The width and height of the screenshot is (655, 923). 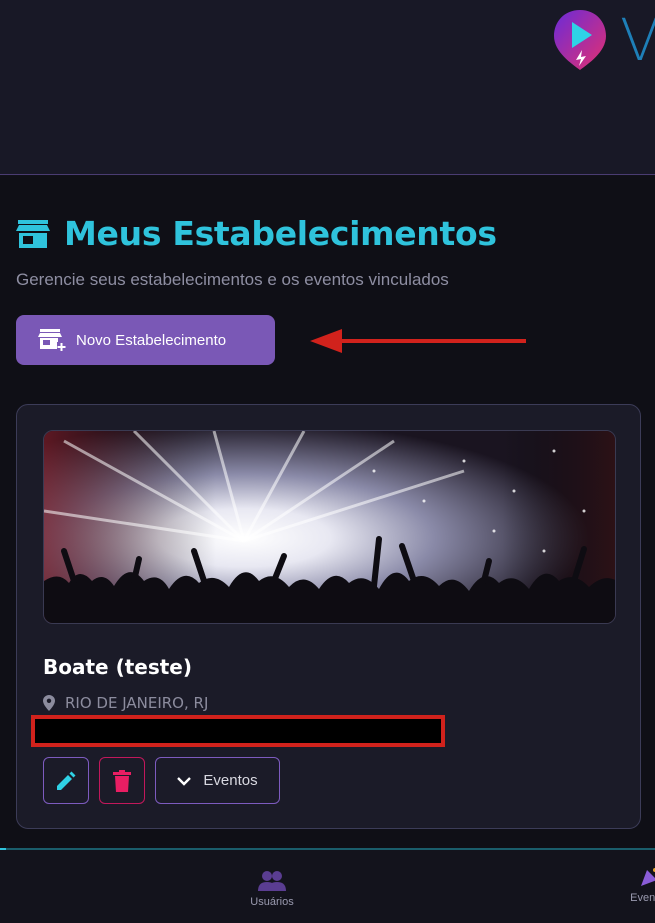 I want to click on page-title: Meus Estabelecimentos, so click(x=256, y=233).